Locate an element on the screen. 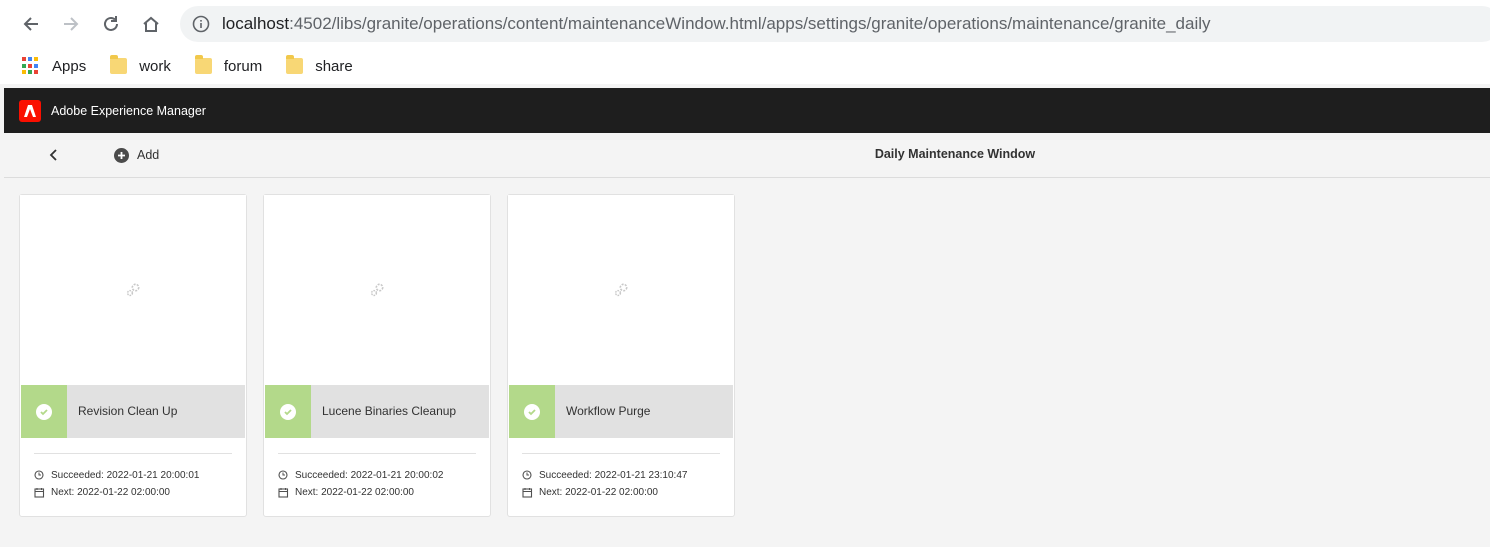 Image resolution: width=1490 pixels, height=547 pixels. bookmark-work: work is located at coordinates (140, 65).